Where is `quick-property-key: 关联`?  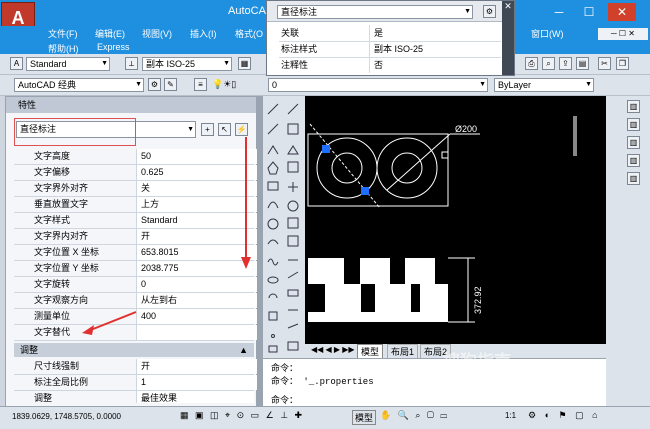 quick-property-key: 关联 is located at coordinates (290, 33).